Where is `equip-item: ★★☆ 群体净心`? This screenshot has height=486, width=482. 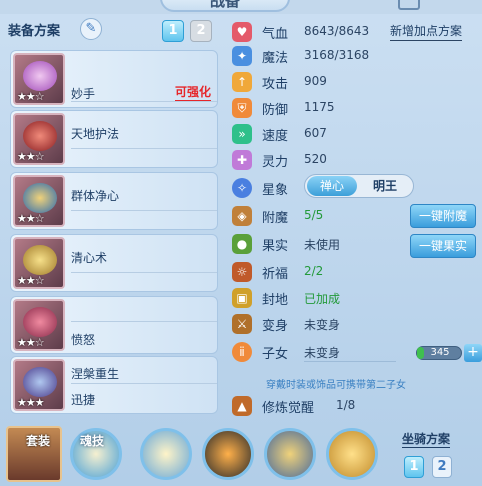
equip-item: ★★☆ 群体净心 is located at coordinates (114, 201).